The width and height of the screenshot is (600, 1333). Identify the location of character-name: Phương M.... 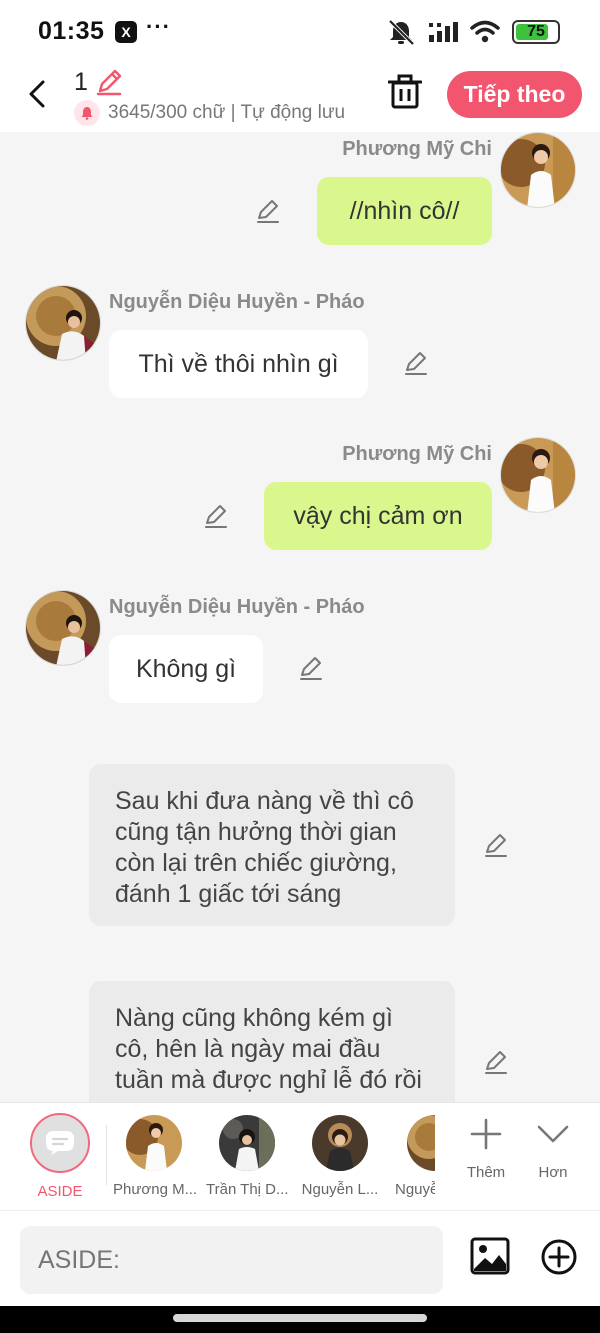
(155, 1189).